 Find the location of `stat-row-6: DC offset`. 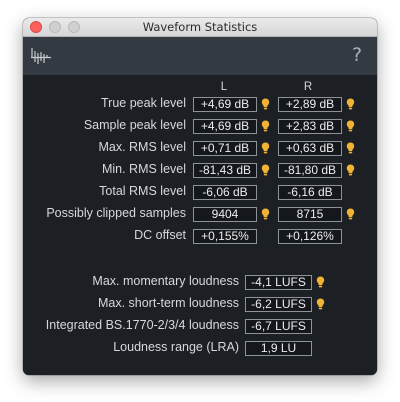

stat-row-6: DC offset is located at coordinates (104, 236).